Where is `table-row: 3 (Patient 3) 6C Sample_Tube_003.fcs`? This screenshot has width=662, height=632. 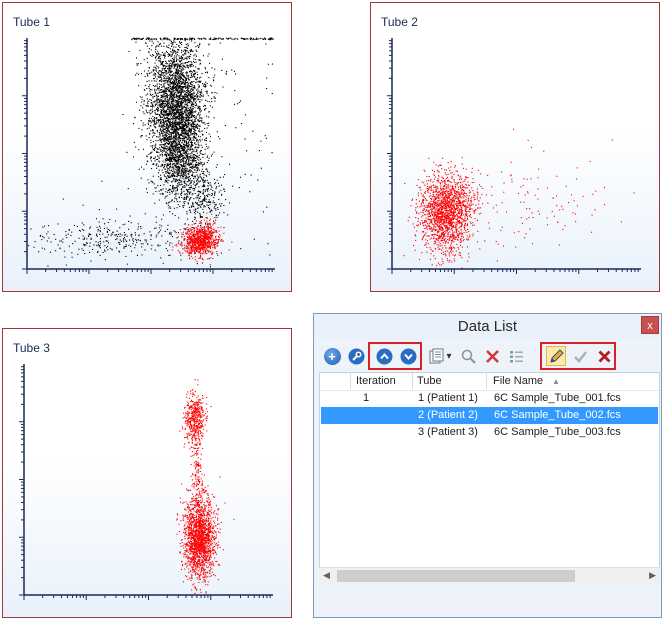
table-row: 3 (Patient 3) 6C Sample_Tube_003.fcs is located at coordinates (489, 432).